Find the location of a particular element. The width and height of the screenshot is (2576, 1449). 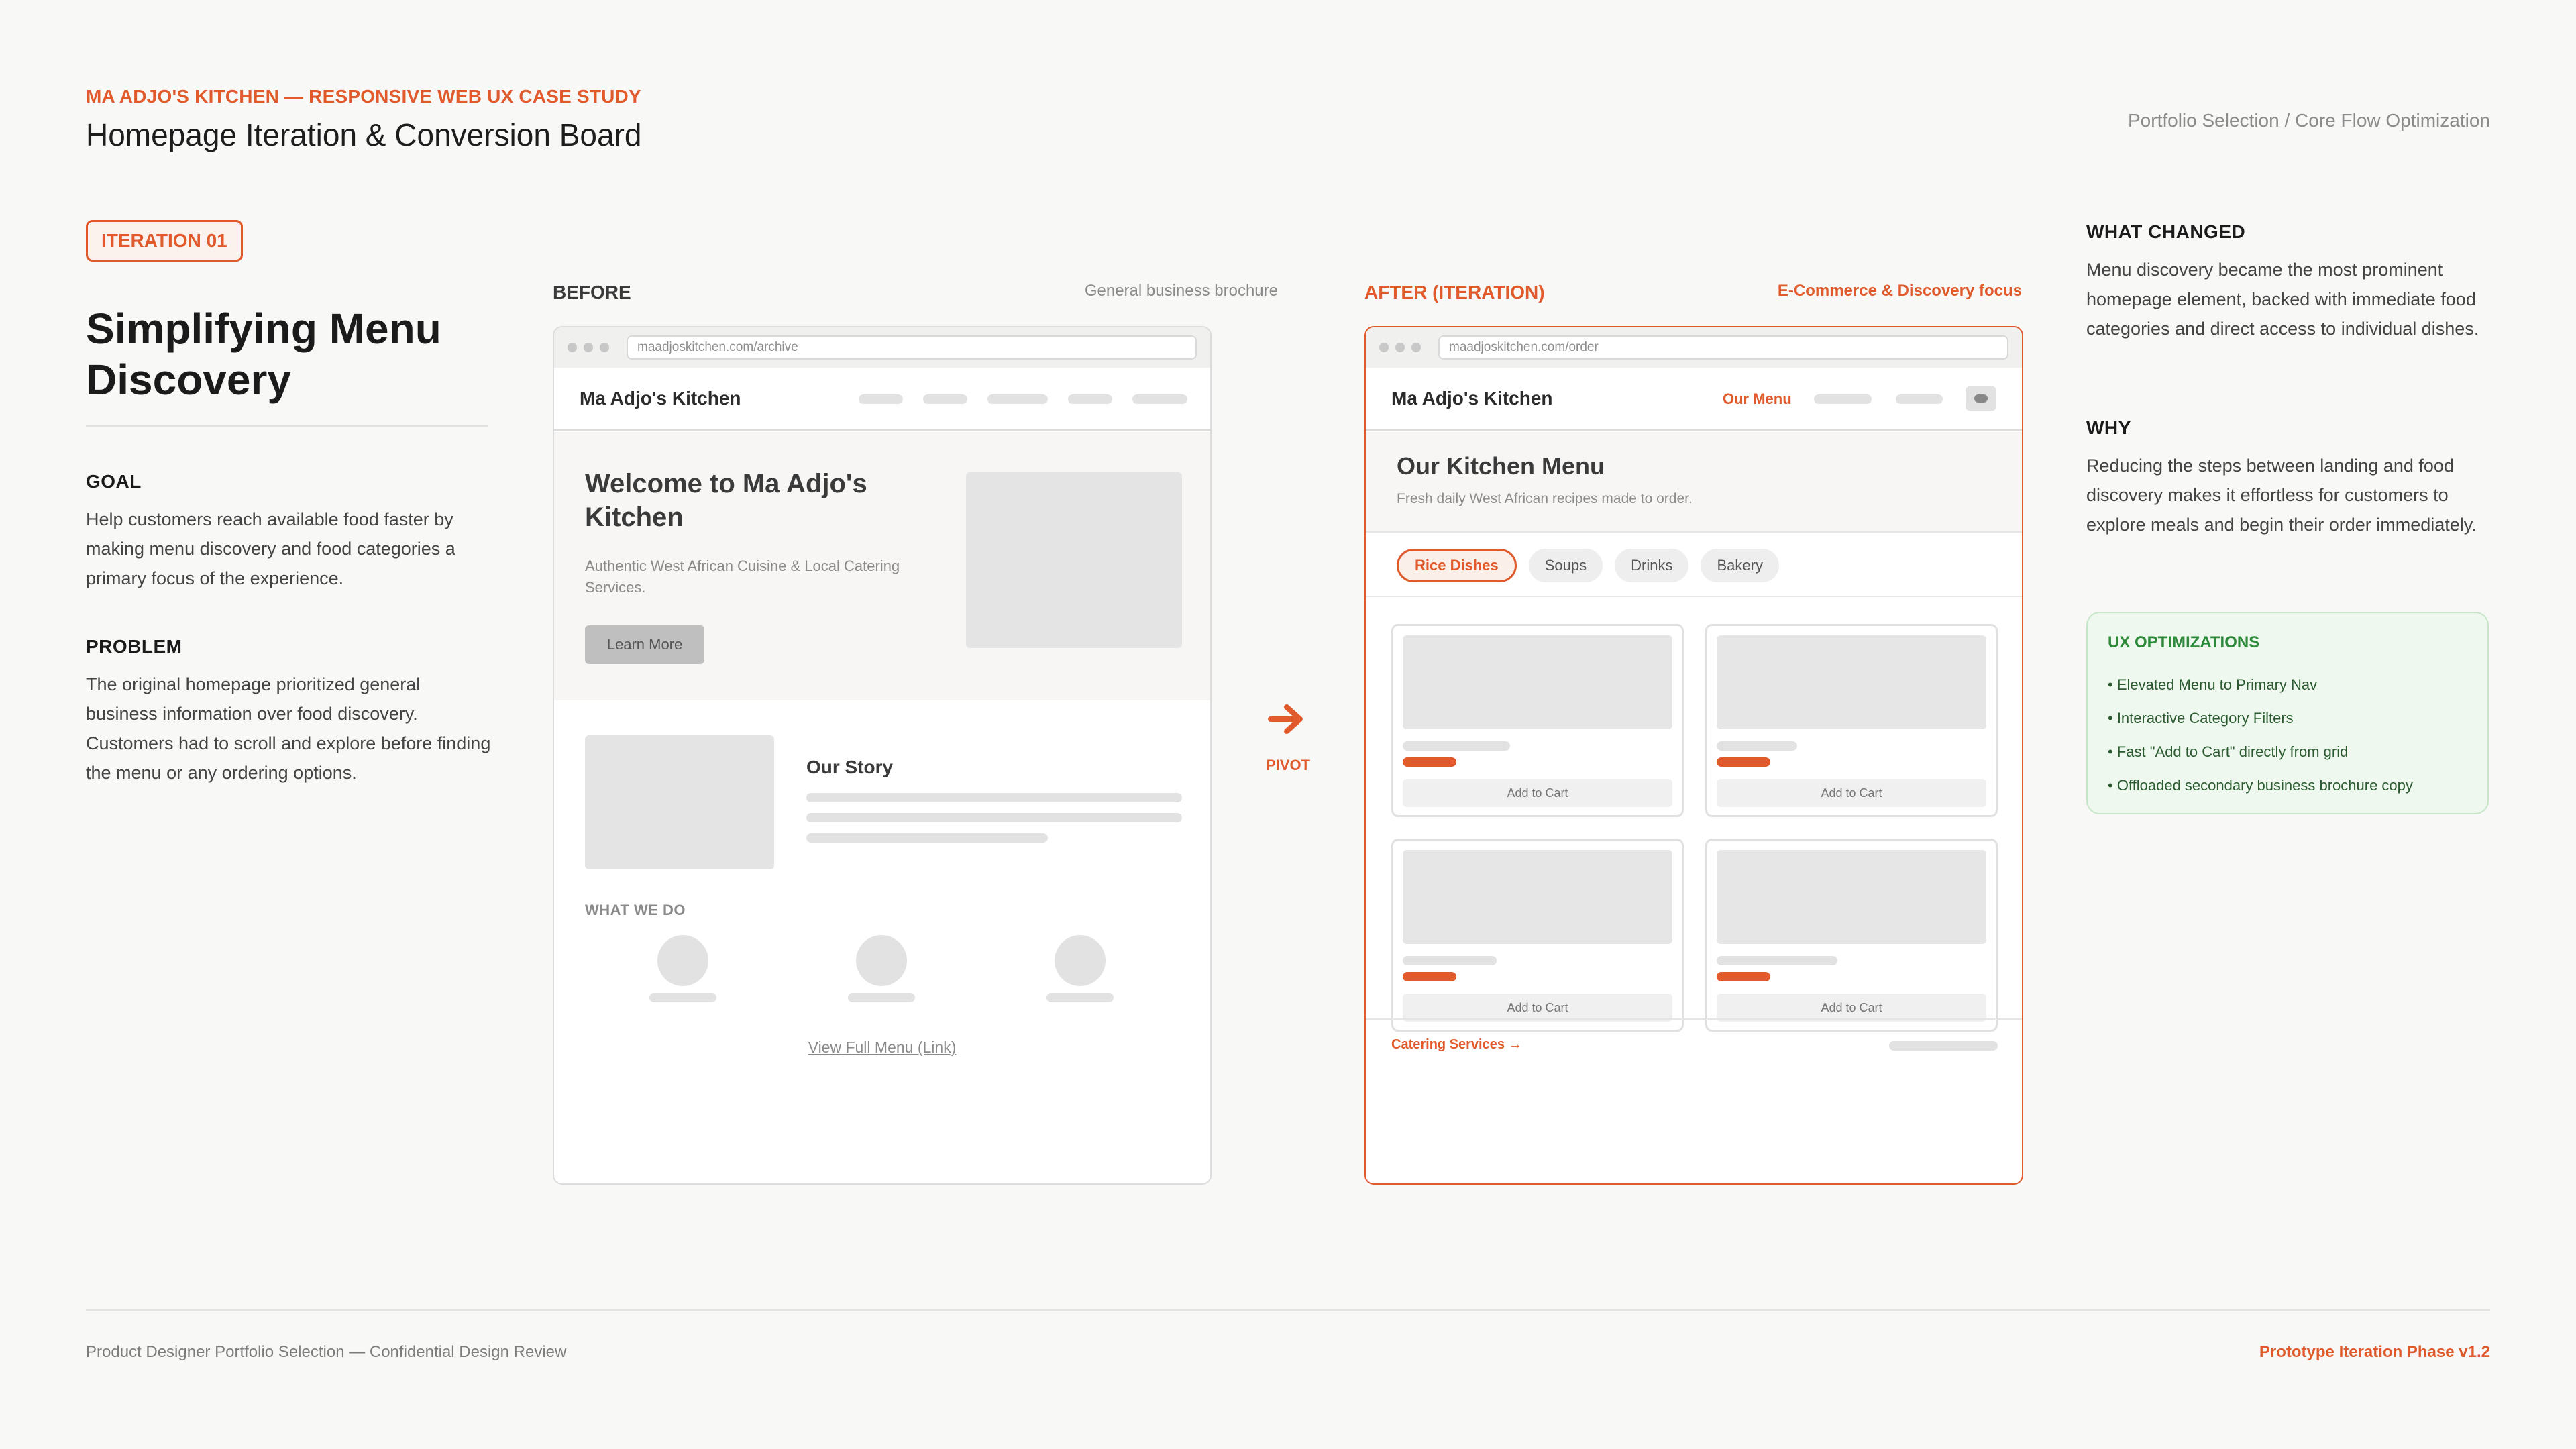

browser-chrome: maadjoskitchen.com/archive is located at coordinates (882, 347).